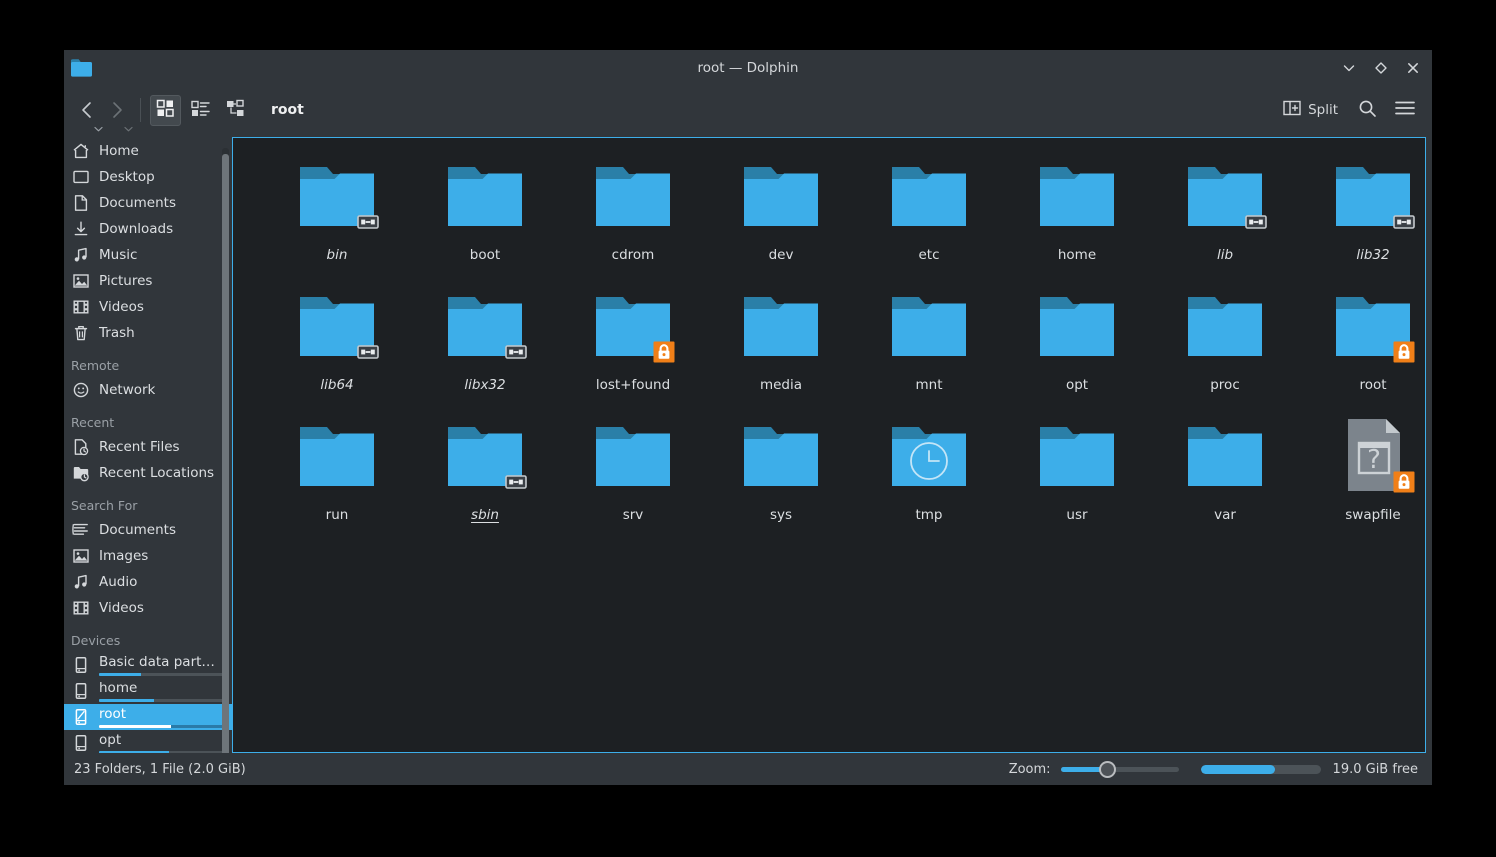  I want to click on file-item: tmp, so click(929, 475).